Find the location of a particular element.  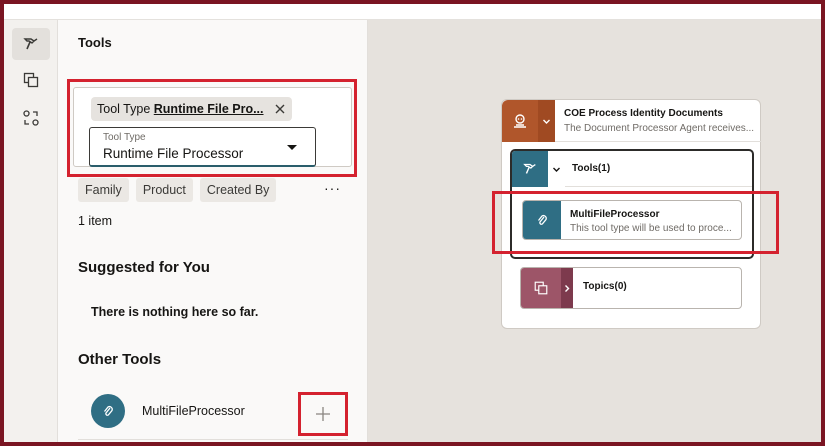

add-tool-button is located at coordinates (323, 414).